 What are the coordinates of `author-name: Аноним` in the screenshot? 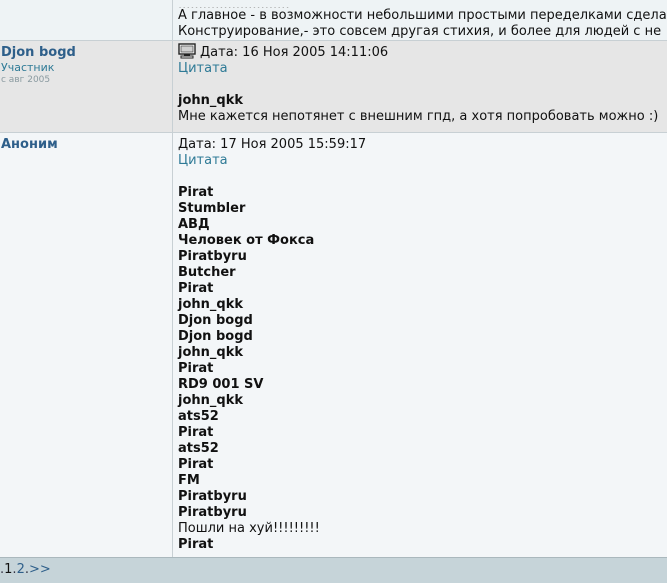 It's located at (29, 144).